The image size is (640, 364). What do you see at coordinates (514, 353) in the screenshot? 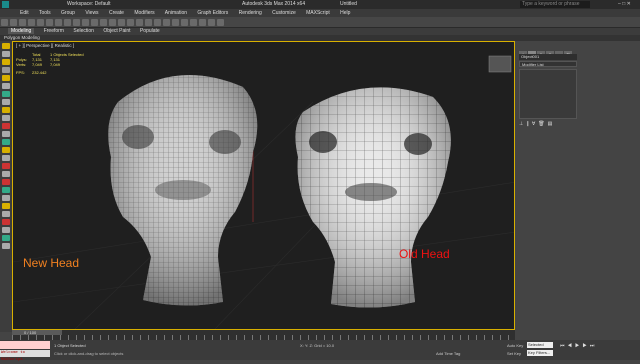
I see `setkey-button: Set Key` at bounding box center [514, 353].